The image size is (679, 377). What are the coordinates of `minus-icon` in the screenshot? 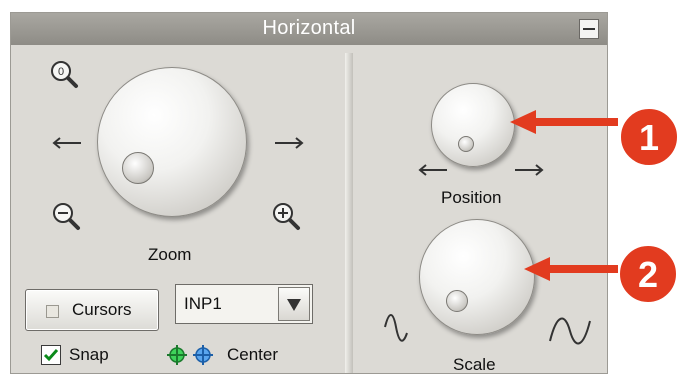 It's located at (589, 29).